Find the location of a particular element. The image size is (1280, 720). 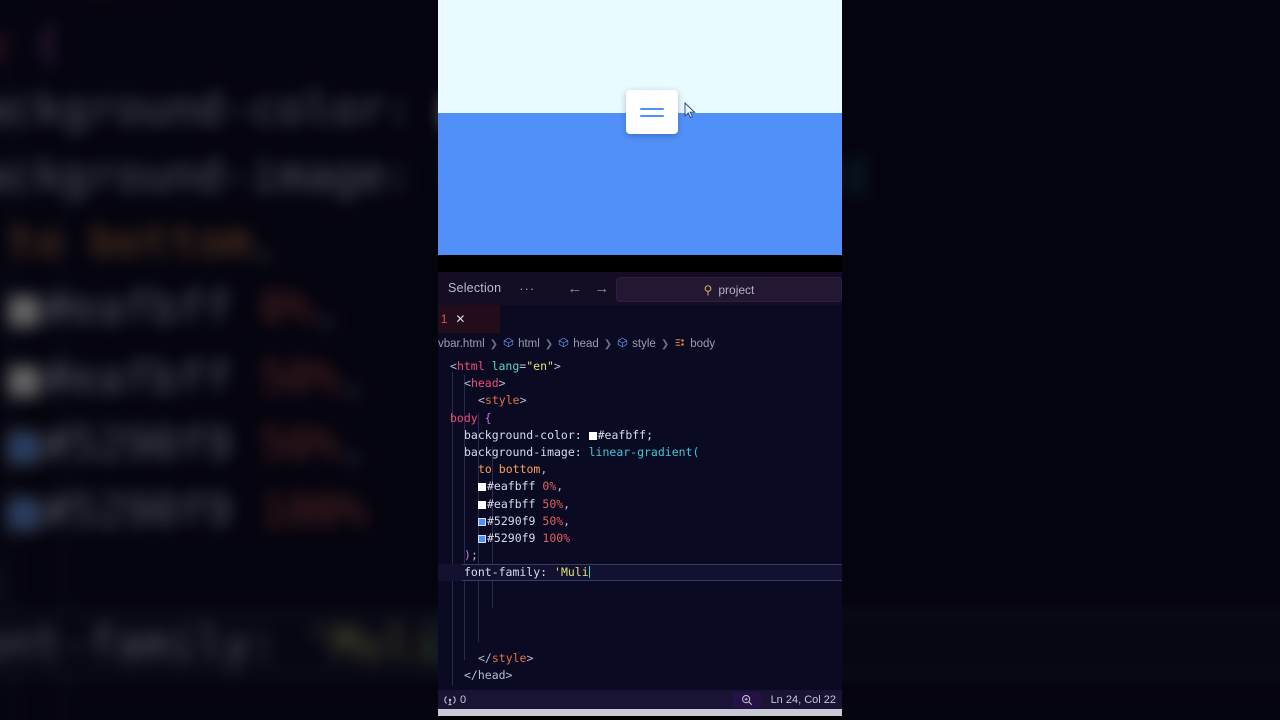

code-line: <style> is located at coordinates (640, 400).